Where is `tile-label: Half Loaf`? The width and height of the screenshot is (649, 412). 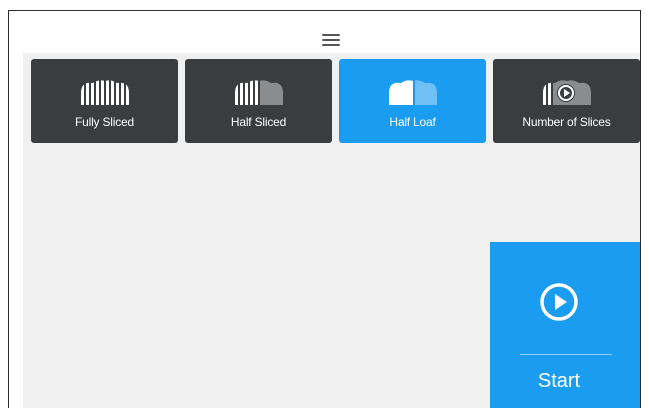
tile-label: Half Loaf is located at coordinates (412, 122).